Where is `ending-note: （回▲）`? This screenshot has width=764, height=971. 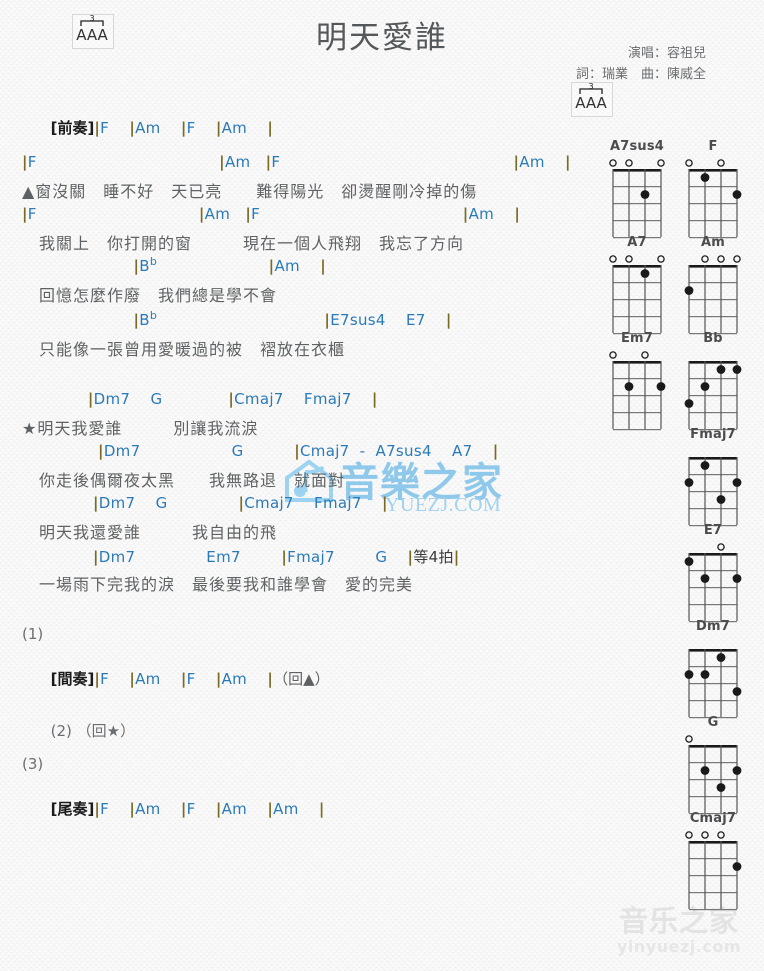
ending-note: （回▲） is located at coordinates (301, 679).